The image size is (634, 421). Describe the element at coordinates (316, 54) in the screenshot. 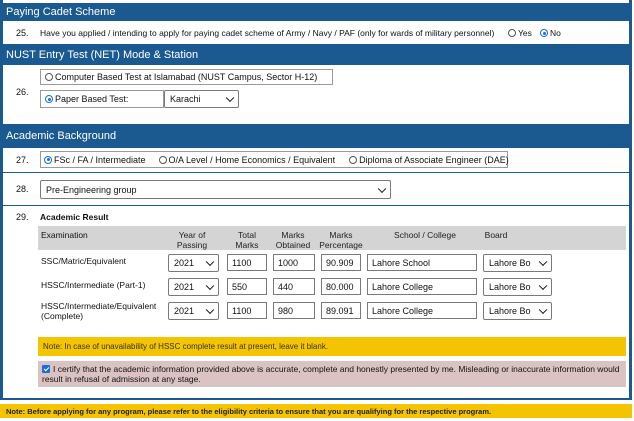

I see `net-header: NUST Entry Test (NET) Mode & Station` at that location.